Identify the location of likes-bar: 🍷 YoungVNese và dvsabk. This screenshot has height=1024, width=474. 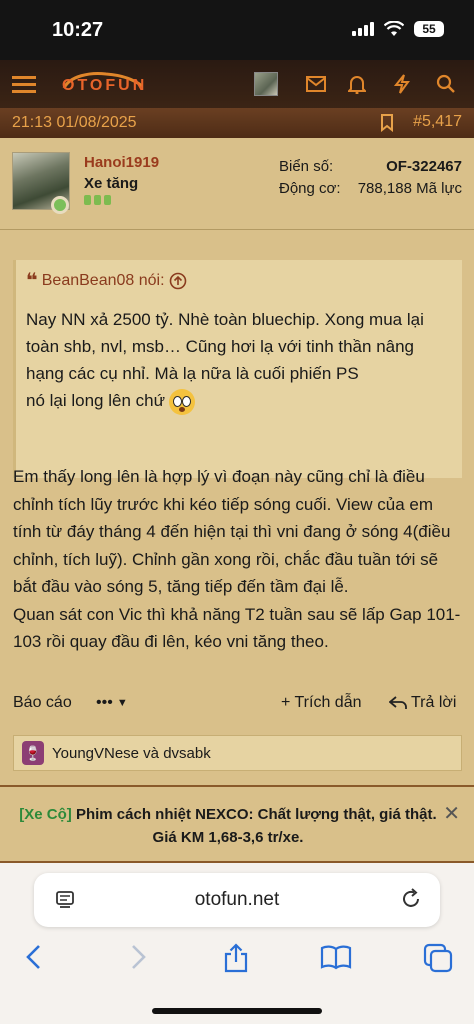
(237, 753).